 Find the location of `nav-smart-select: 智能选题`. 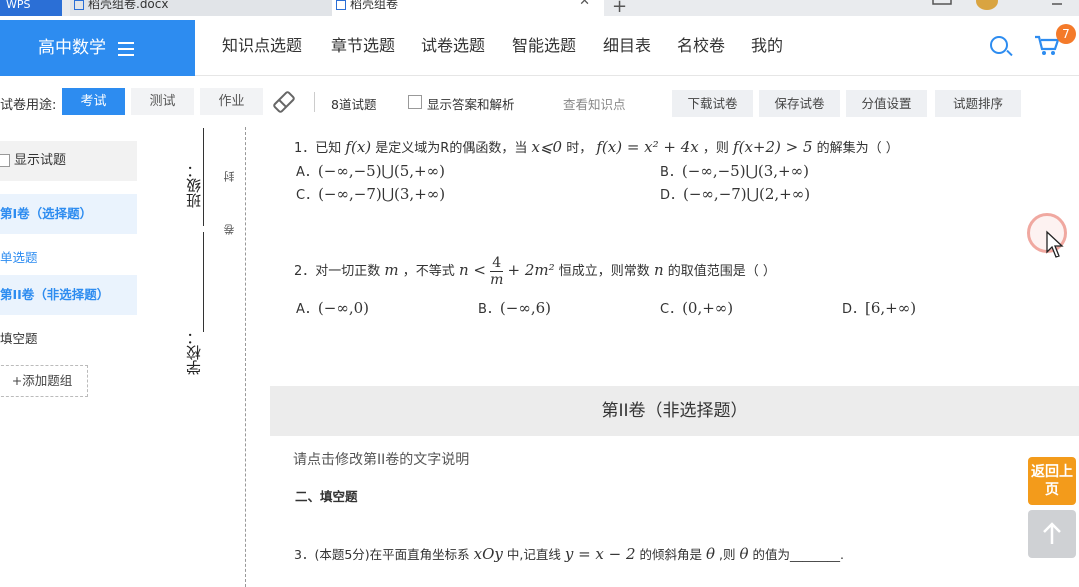

nav-smart-select: 智能选题 is located at coordinates (544, 48).